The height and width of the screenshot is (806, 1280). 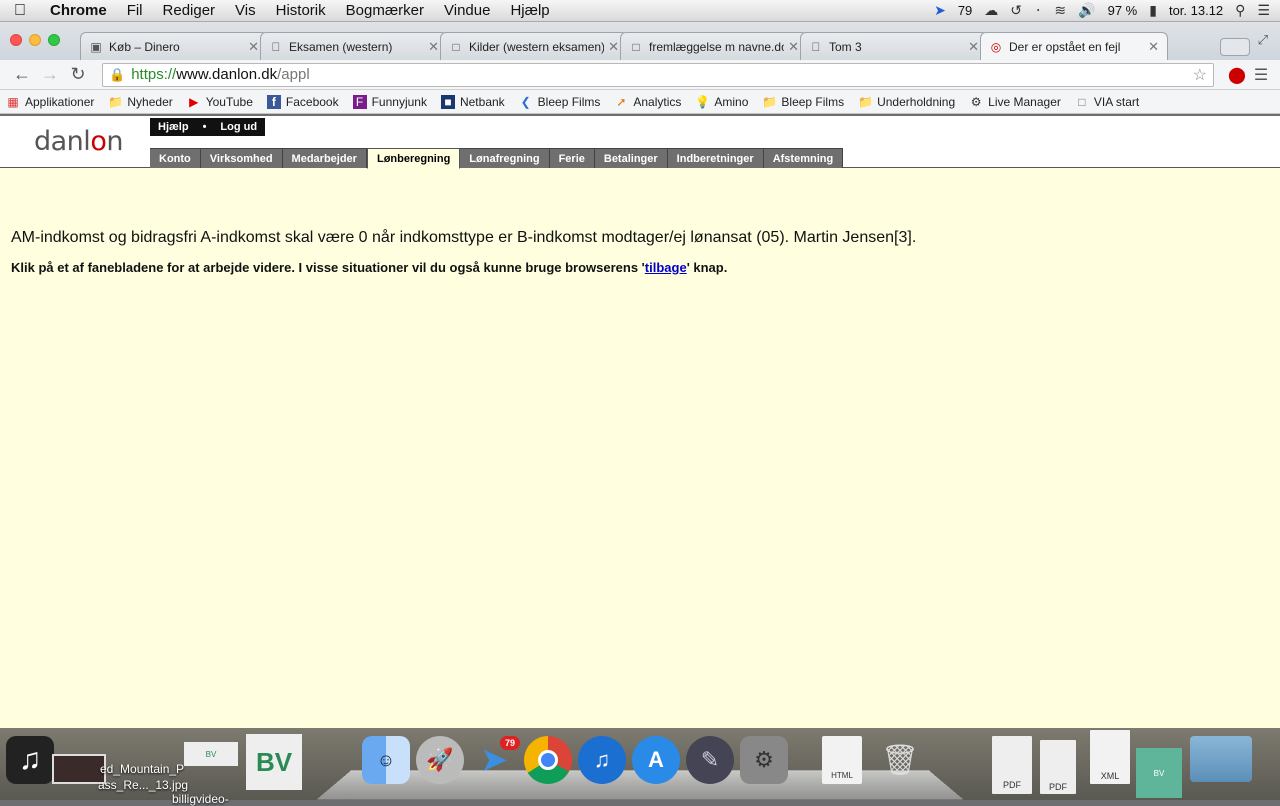 What do you see at coordinates (35, 40) in the screenshot?
I see `minimize-window-button` at bounding box center [35, 40].